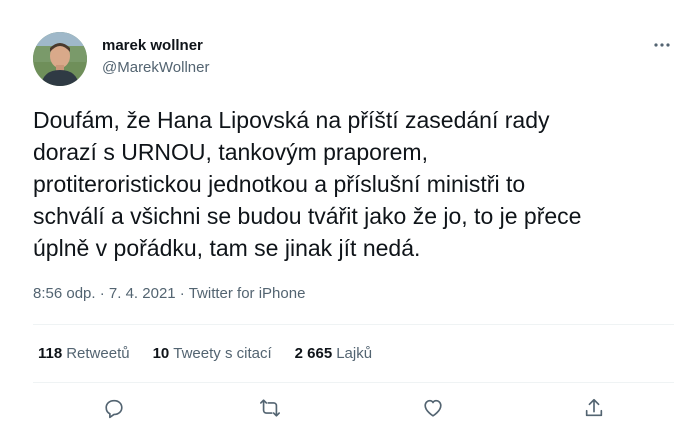  What do you see at coordinates (142, 293) in the screenshot?
I see `tweet-date: 7. 4. 2021` at bounding box center [142, 293].